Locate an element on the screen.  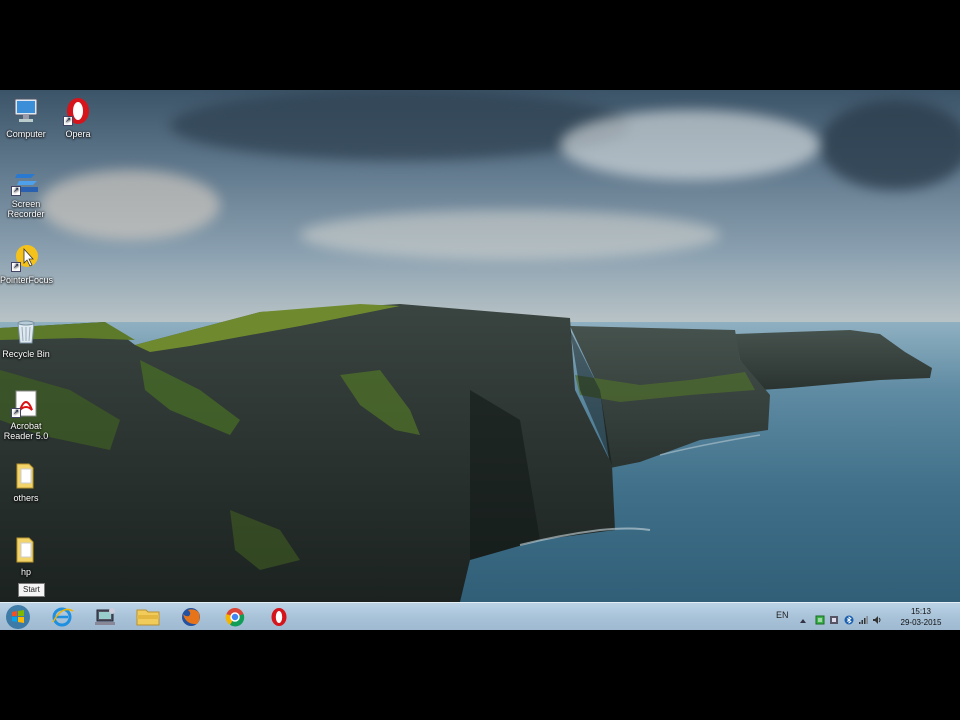
system-tray: EN 15:13 29-03-2015 is located at coordinates (860, 616).